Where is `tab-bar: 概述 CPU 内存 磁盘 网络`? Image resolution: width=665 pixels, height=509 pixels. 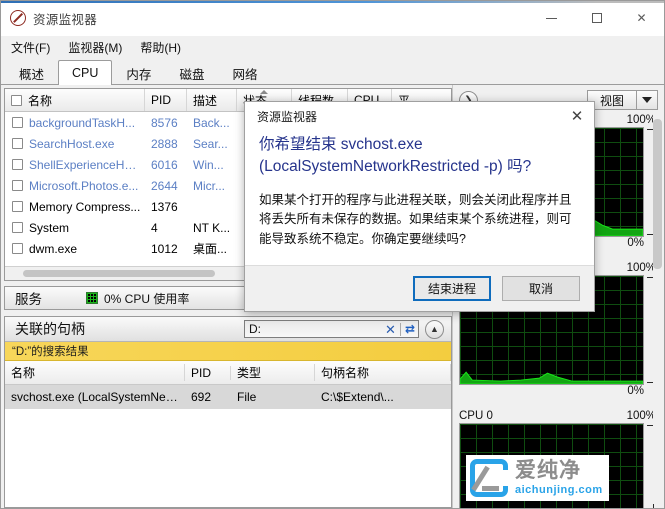 tab-bar: 概述 CPU 内存 磁盘 网络 is located at coordinates (332, 71).